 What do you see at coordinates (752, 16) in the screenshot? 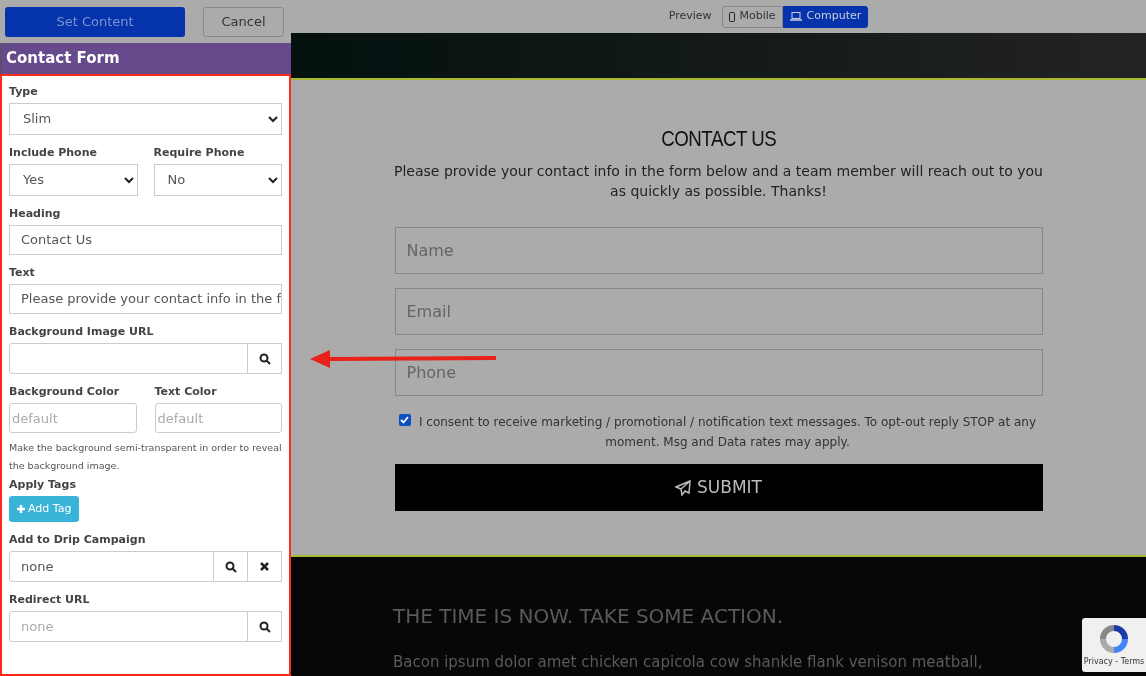
I see `mode-tab: Mobile` at bounding box center [752, 16].